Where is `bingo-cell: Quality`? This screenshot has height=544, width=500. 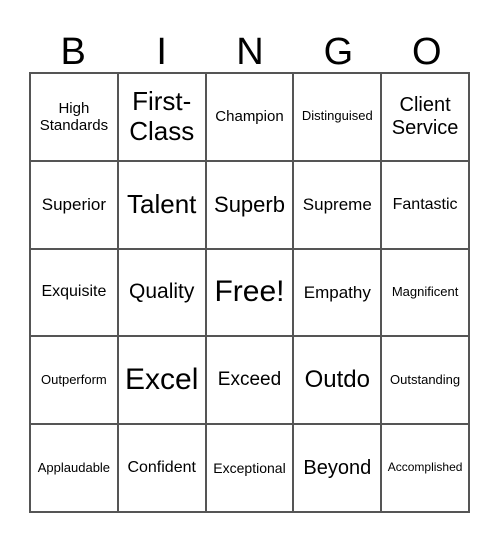 bingo-cell: Quality is located at coordinates (161, 292).